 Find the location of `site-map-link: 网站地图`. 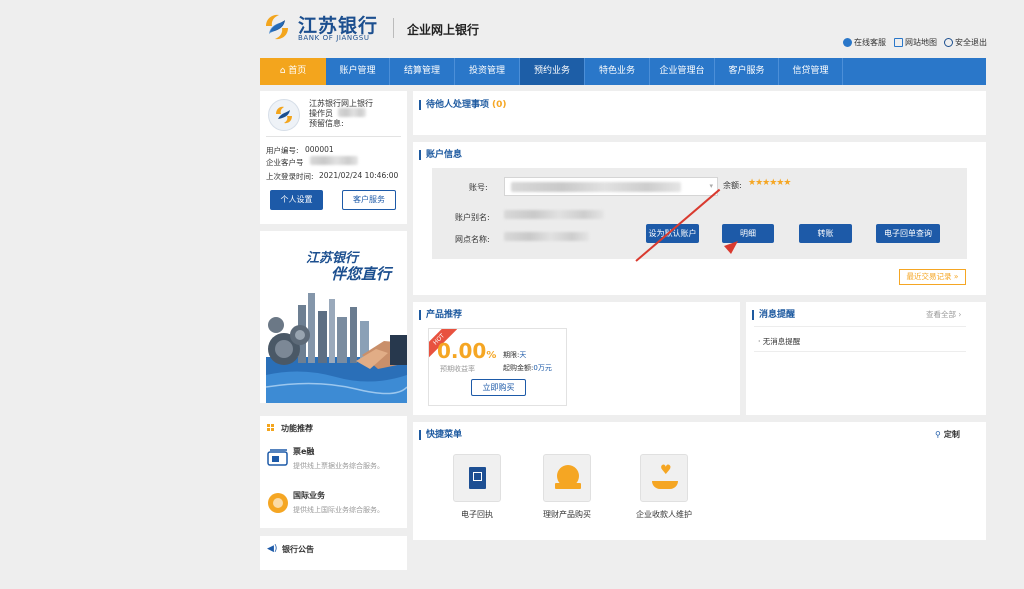

site-map-link: 网站地图 is located at coordinates (915, 42).